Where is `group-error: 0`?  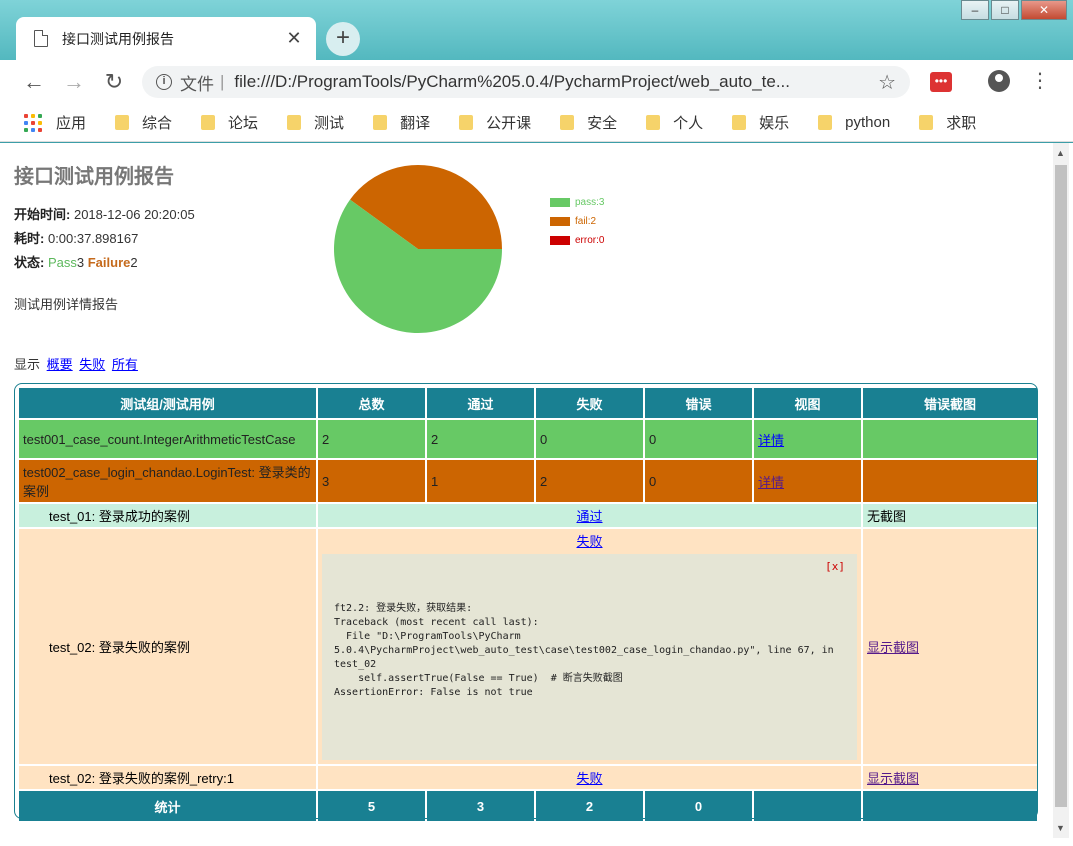
group-error: 0 is located at coordinates (698, 439).